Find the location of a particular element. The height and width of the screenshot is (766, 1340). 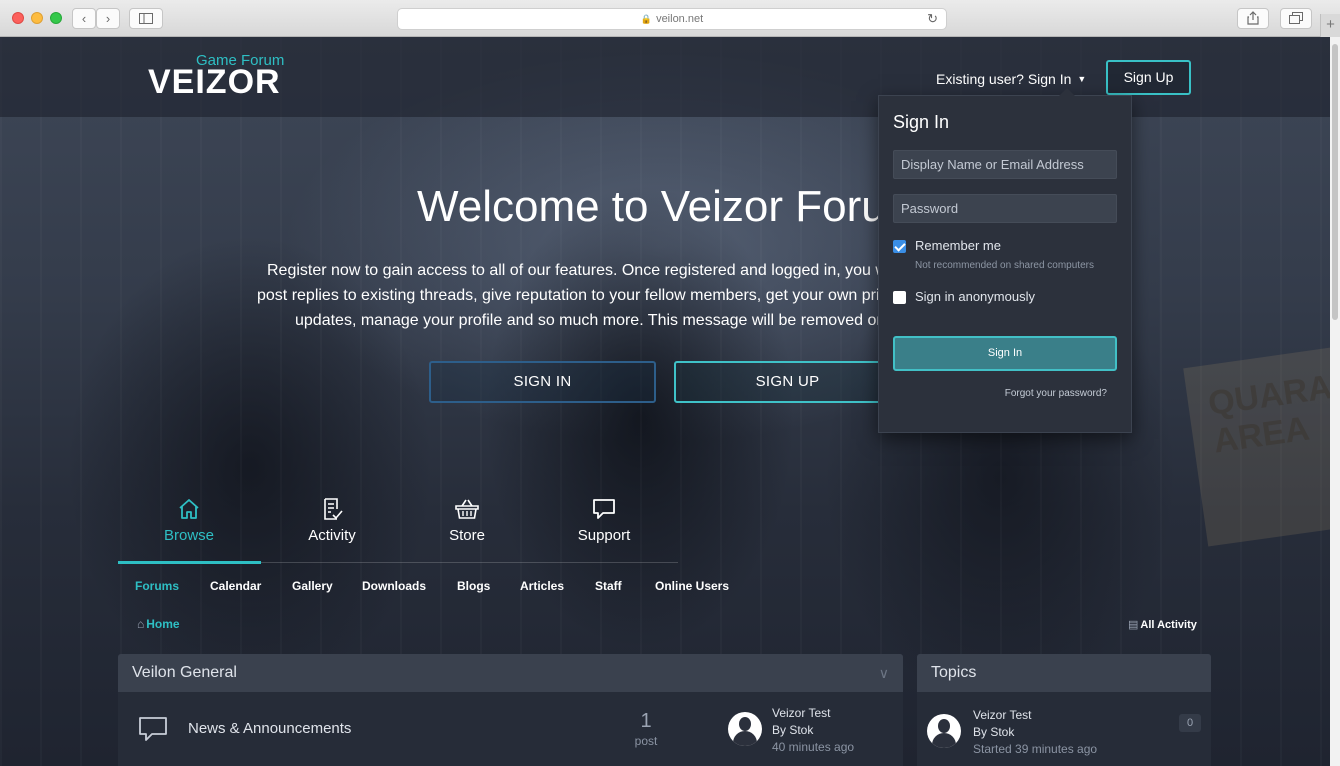

last-post-info: Veizor Test By Stok 40 minutes ago is located at coordinates (813, 730).